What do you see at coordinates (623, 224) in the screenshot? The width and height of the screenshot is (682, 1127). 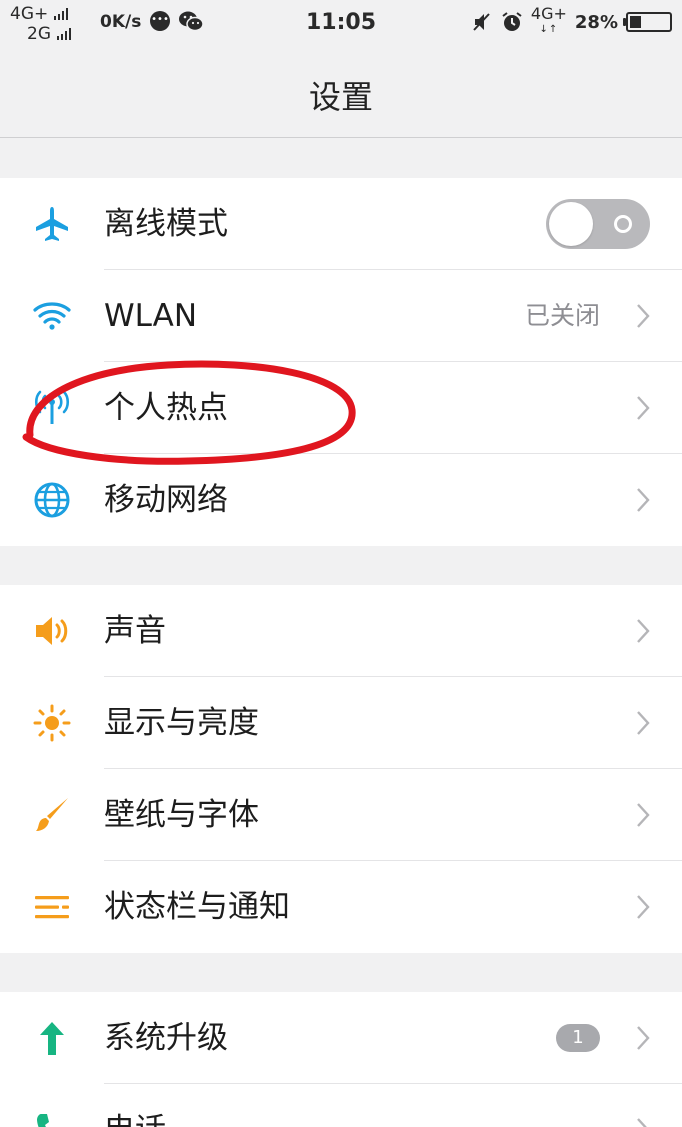 I see `toggle-off-indicator-icon` at bounding box center [623, 224].